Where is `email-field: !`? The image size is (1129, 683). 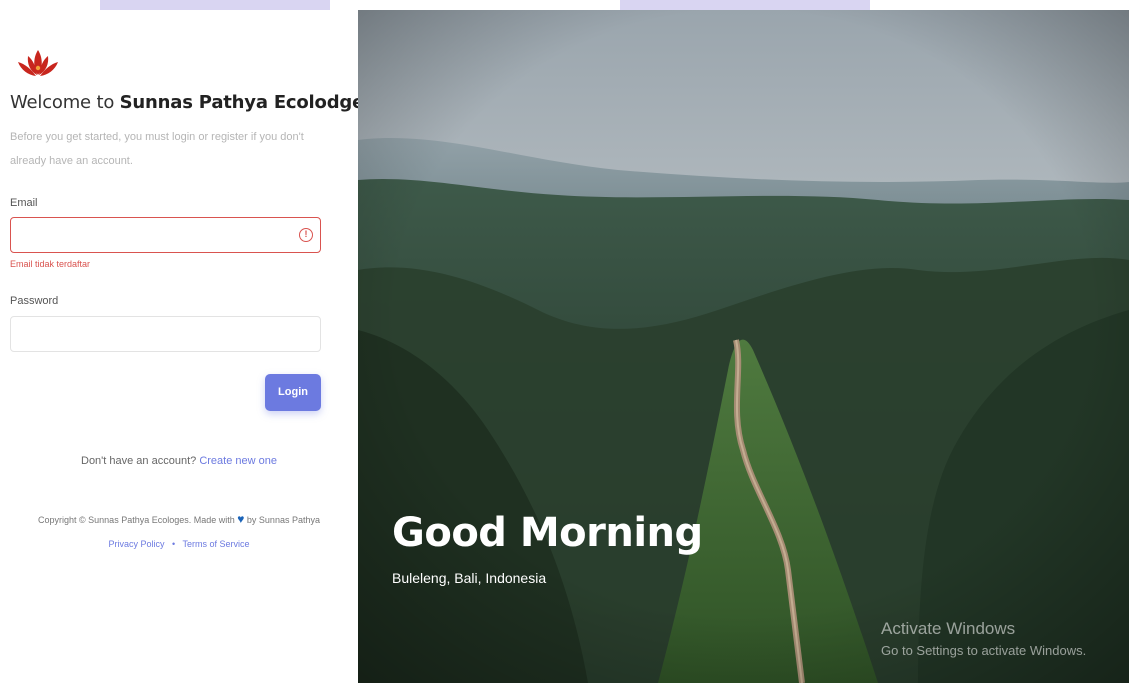
email-field: ! is located at coordinates (165, 235).